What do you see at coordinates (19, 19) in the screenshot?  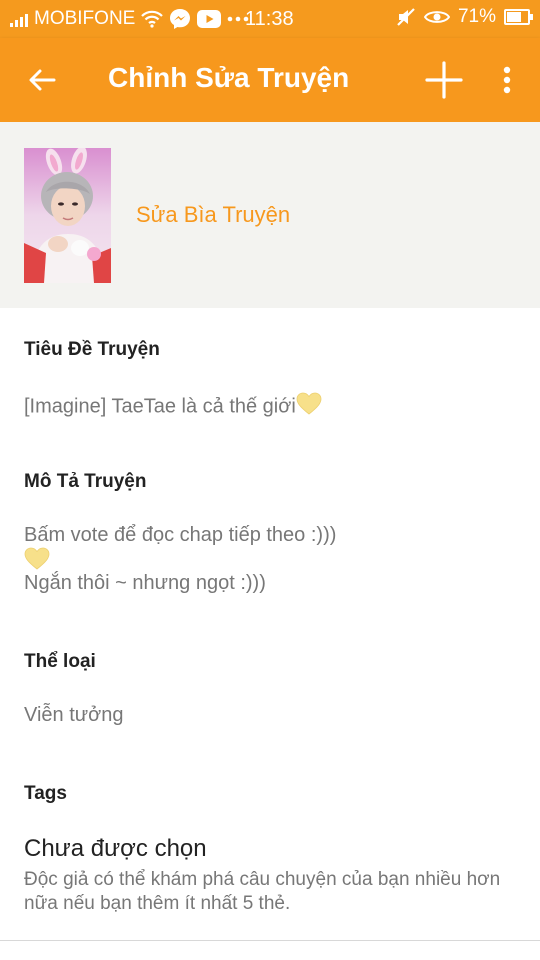 I see `signal-icon` at bounding box center [19, 19].